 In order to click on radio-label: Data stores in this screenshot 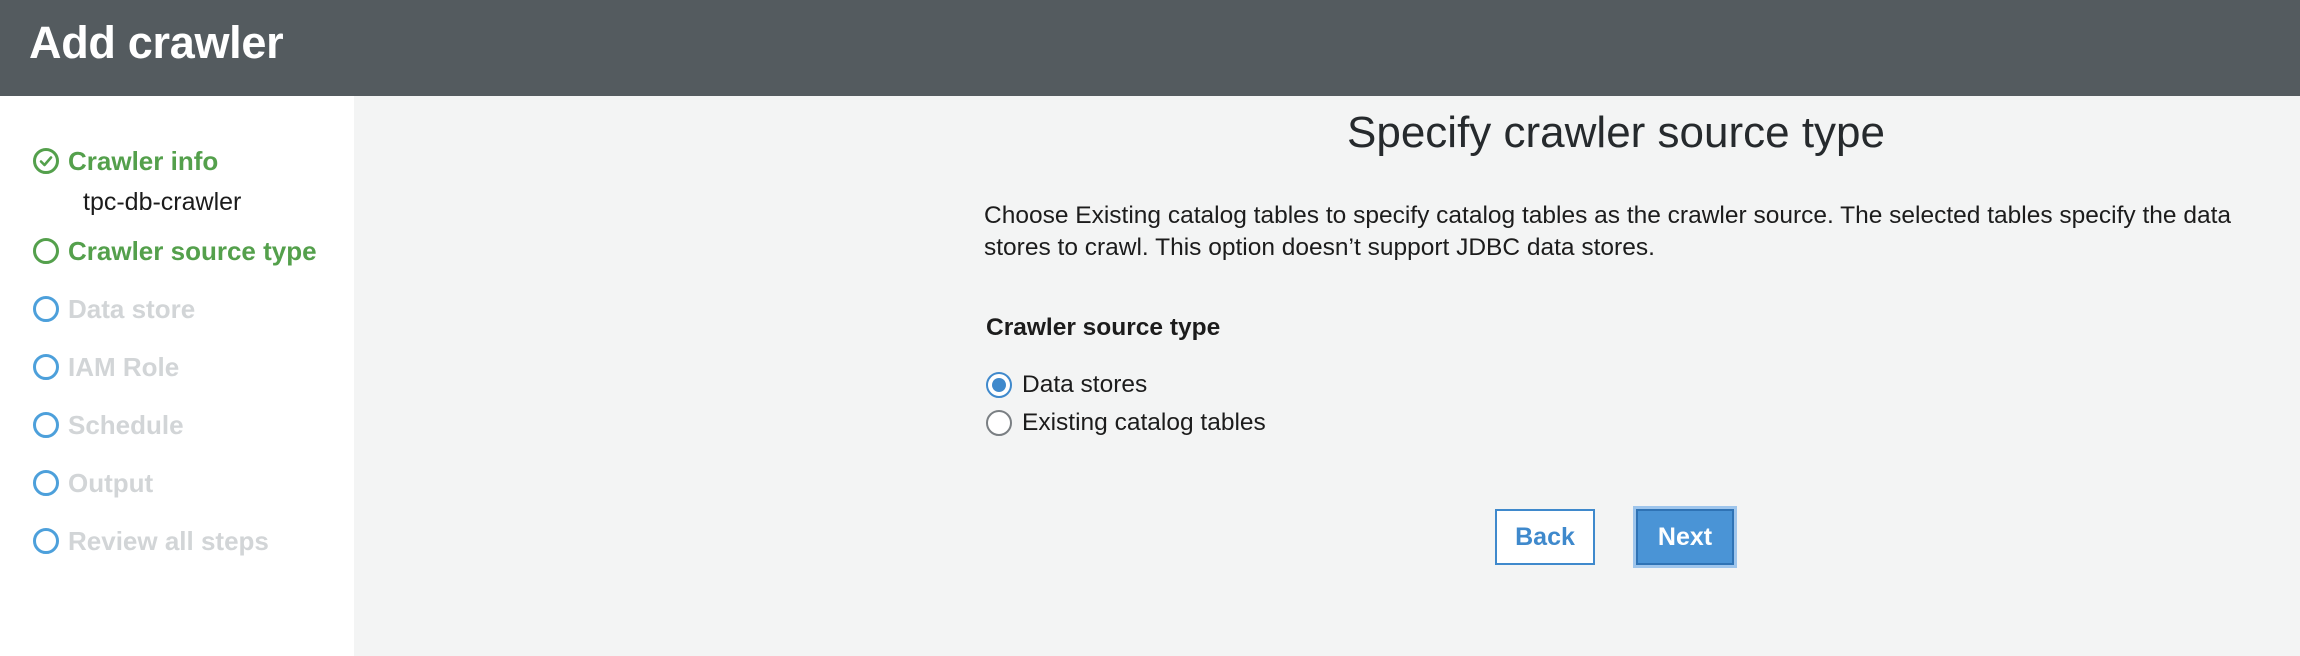, I will do `click(1084, 385)`.